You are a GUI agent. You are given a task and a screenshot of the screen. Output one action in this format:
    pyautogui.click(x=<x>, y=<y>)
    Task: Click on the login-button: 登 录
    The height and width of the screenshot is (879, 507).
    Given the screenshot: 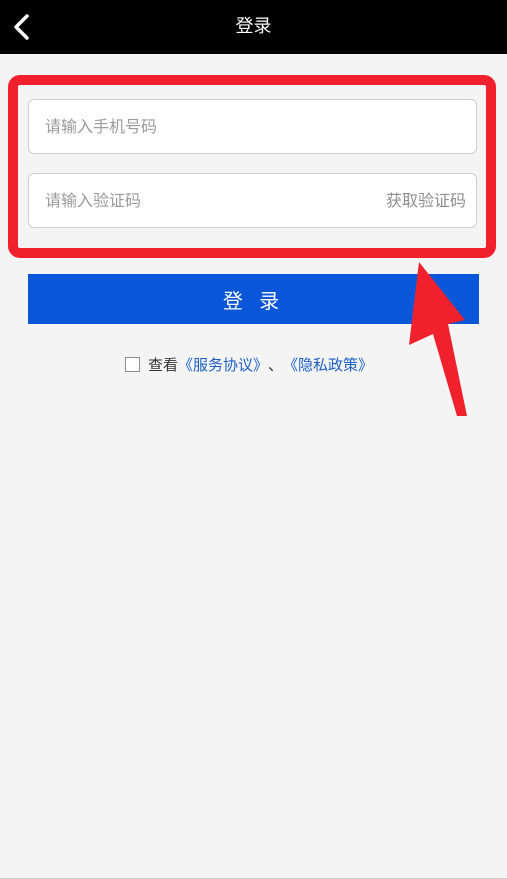 What is the action you would take?
    pyautogui.click(x=253, y=299)
    